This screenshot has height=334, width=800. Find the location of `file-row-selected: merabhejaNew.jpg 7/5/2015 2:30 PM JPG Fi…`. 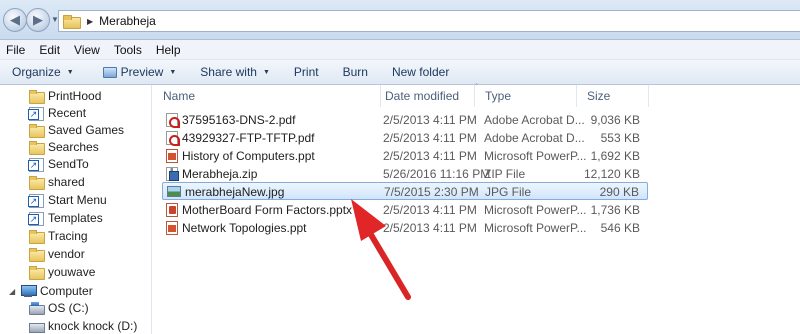

file-row-selected: merabhejaNew.jpg 7/5/2015 2:30 PM JPG Fi… is located at coordinates (405, 191).